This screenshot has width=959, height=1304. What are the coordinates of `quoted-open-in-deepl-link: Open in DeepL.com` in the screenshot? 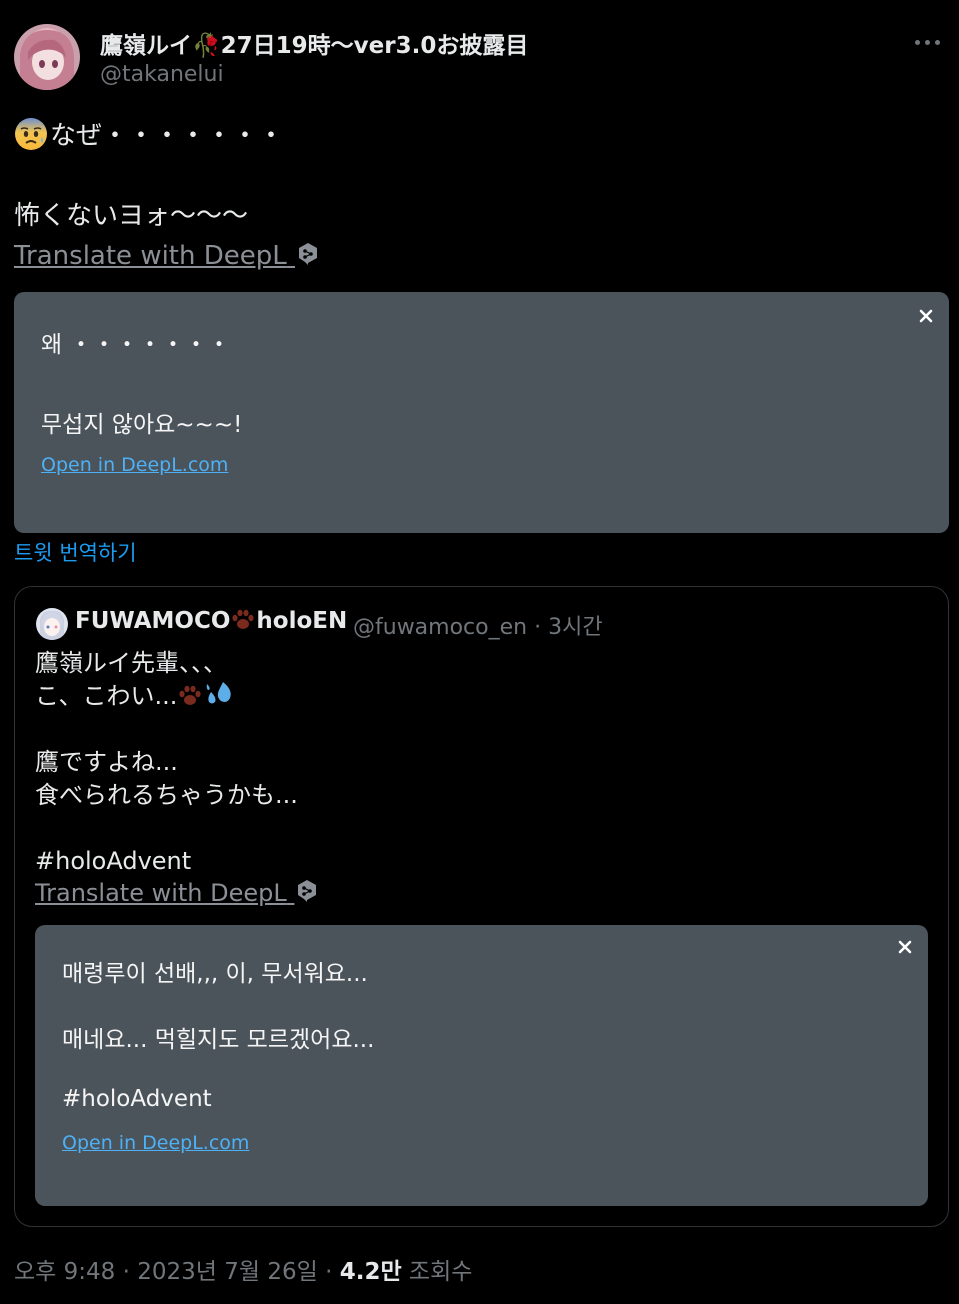 It's located at (155, 1143).